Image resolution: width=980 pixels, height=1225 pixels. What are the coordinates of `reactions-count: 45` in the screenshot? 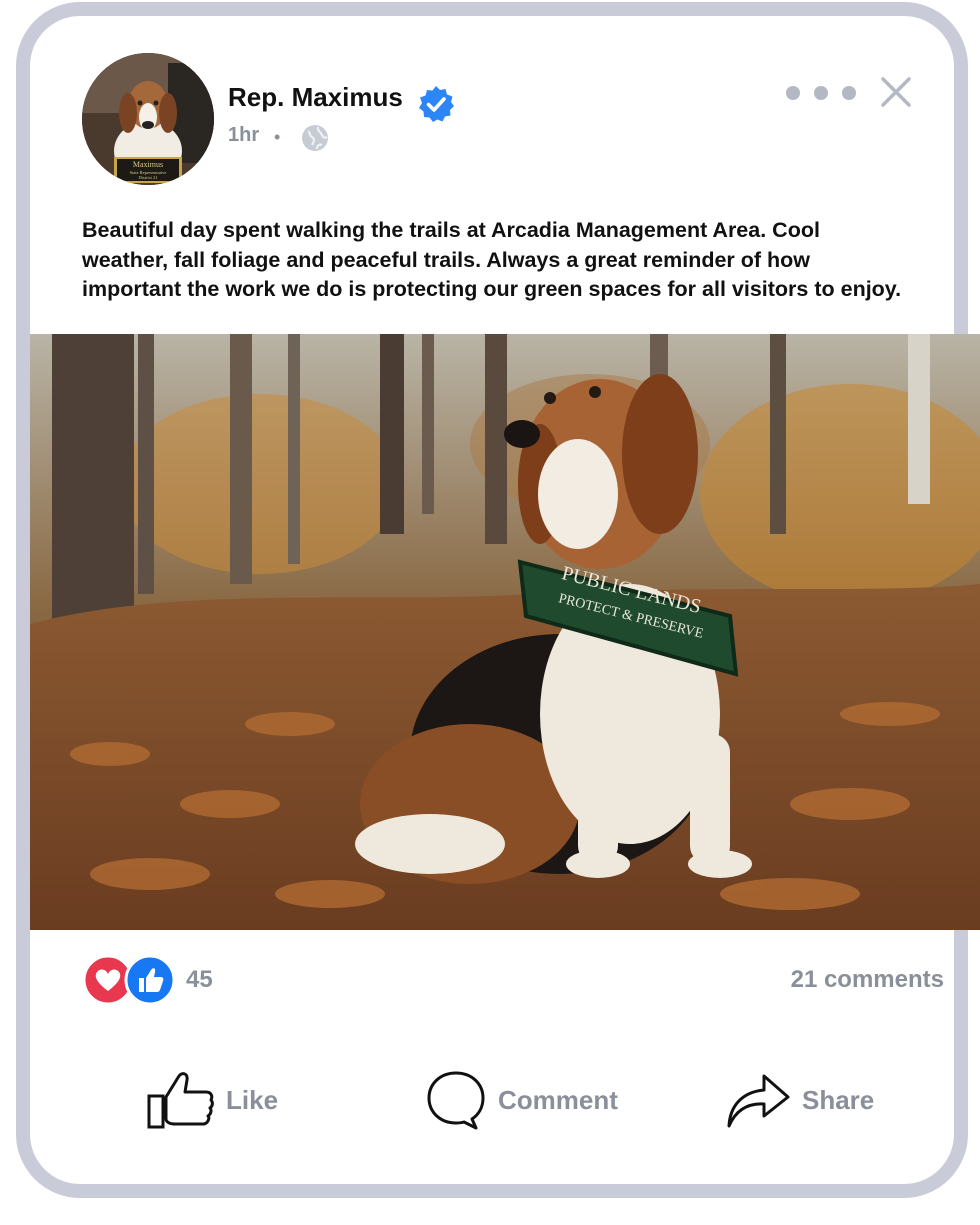 It's located at (199, 980).